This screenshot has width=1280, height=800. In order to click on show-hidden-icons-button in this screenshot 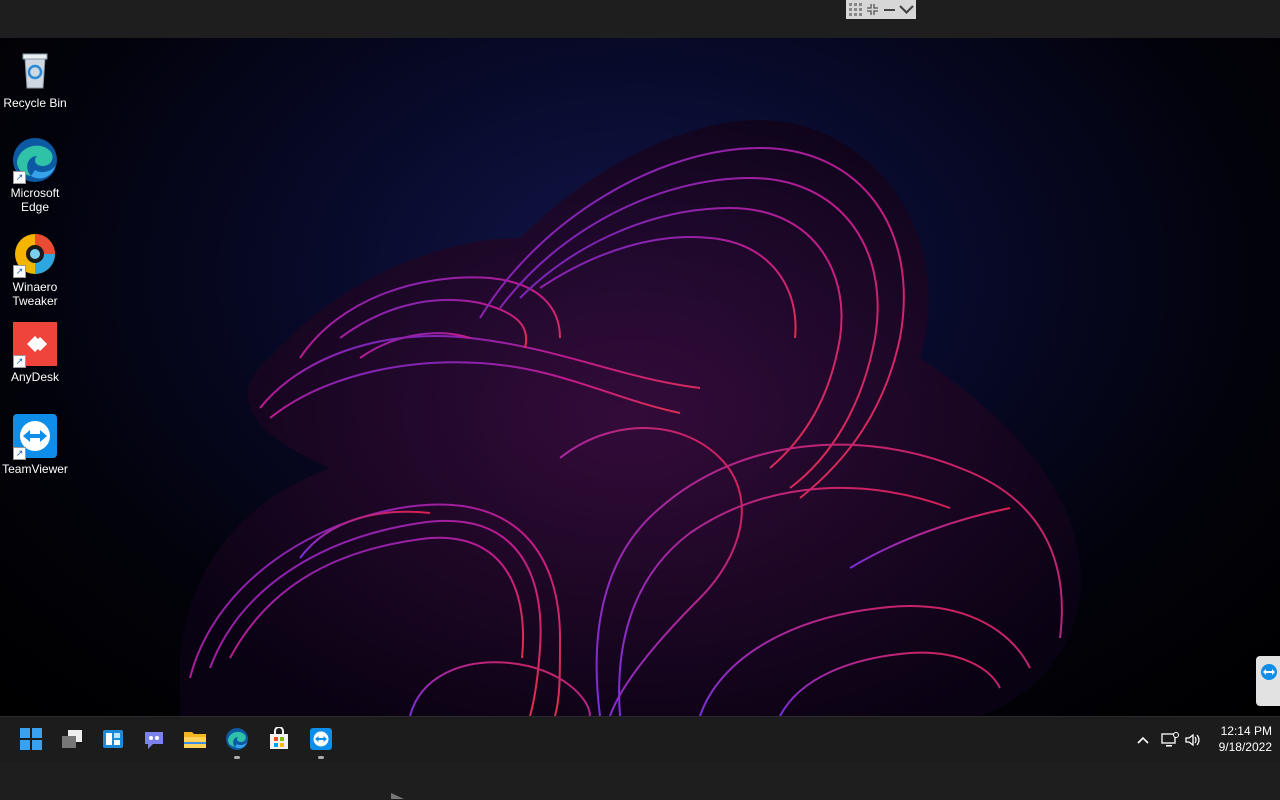, I will do `click(1143, 740)`.